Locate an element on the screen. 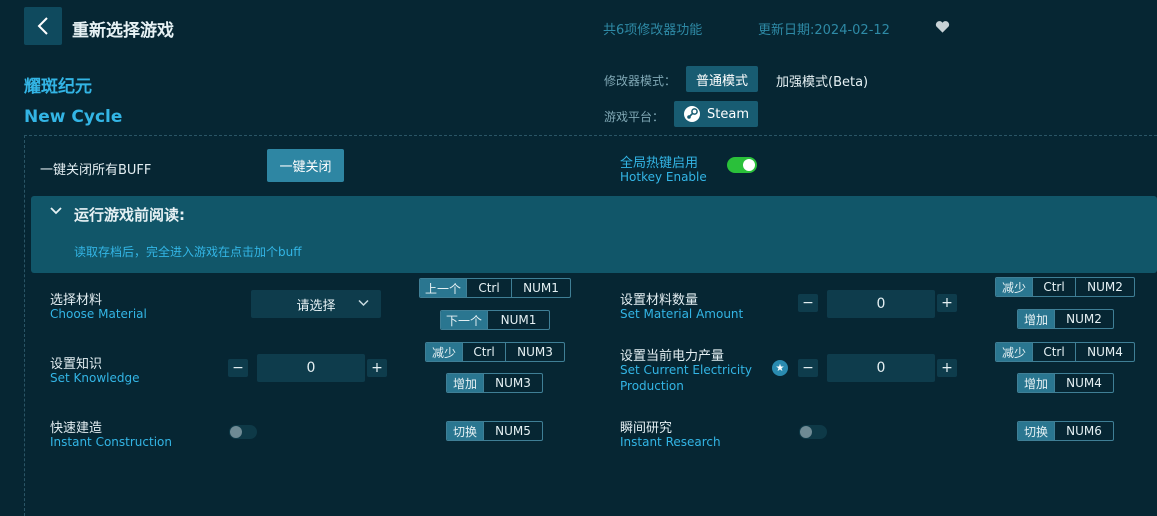 The width and height of the screenshot is (1157, 516). material-next-hotkey: 下一个 NUM1 is located at coordinates (495, 320).